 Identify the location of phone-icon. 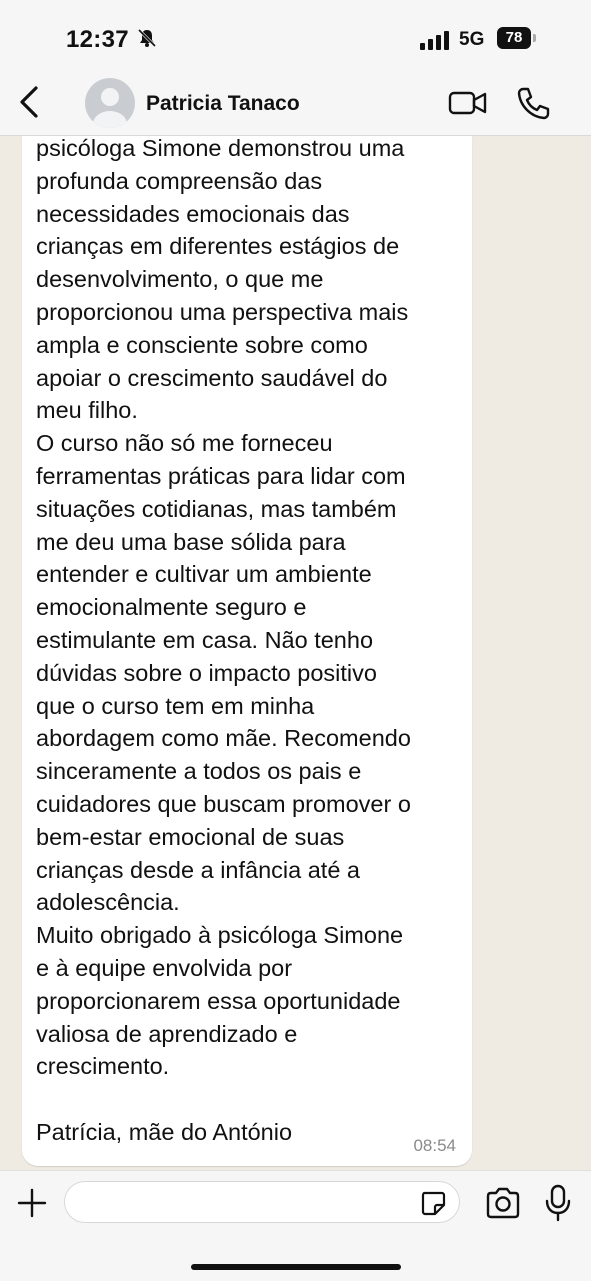
(533, 103).